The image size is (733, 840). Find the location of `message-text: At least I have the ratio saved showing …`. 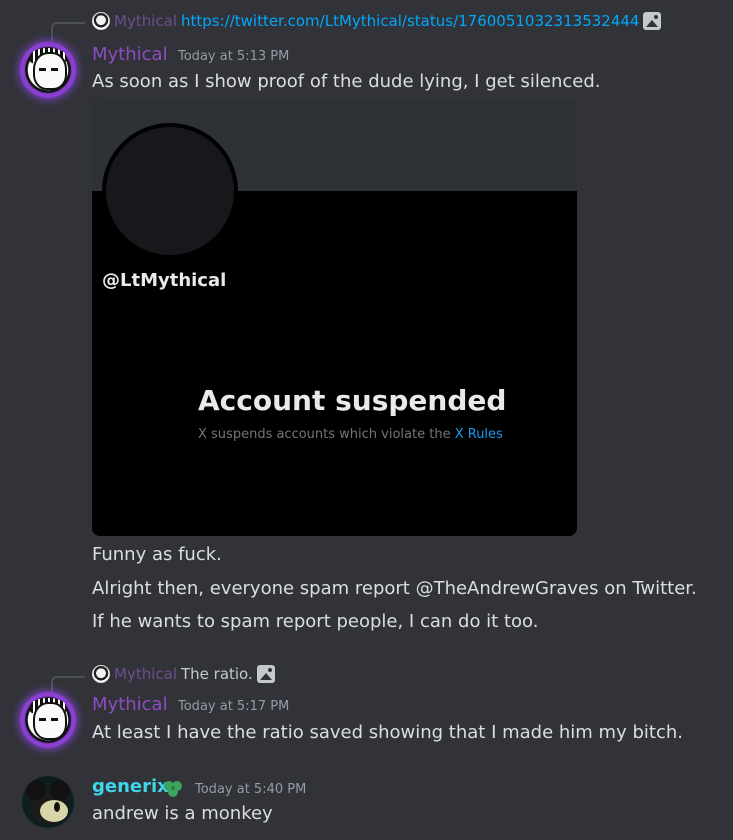

message-text: At least I have the ratio saved showing … is located at coordinates (387, 732).